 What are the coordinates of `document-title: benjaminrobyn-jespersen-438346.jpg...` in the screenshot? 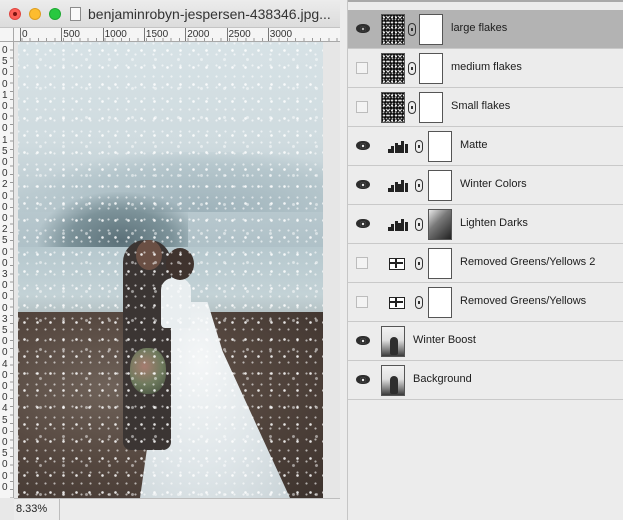 It's located at (209, 14).